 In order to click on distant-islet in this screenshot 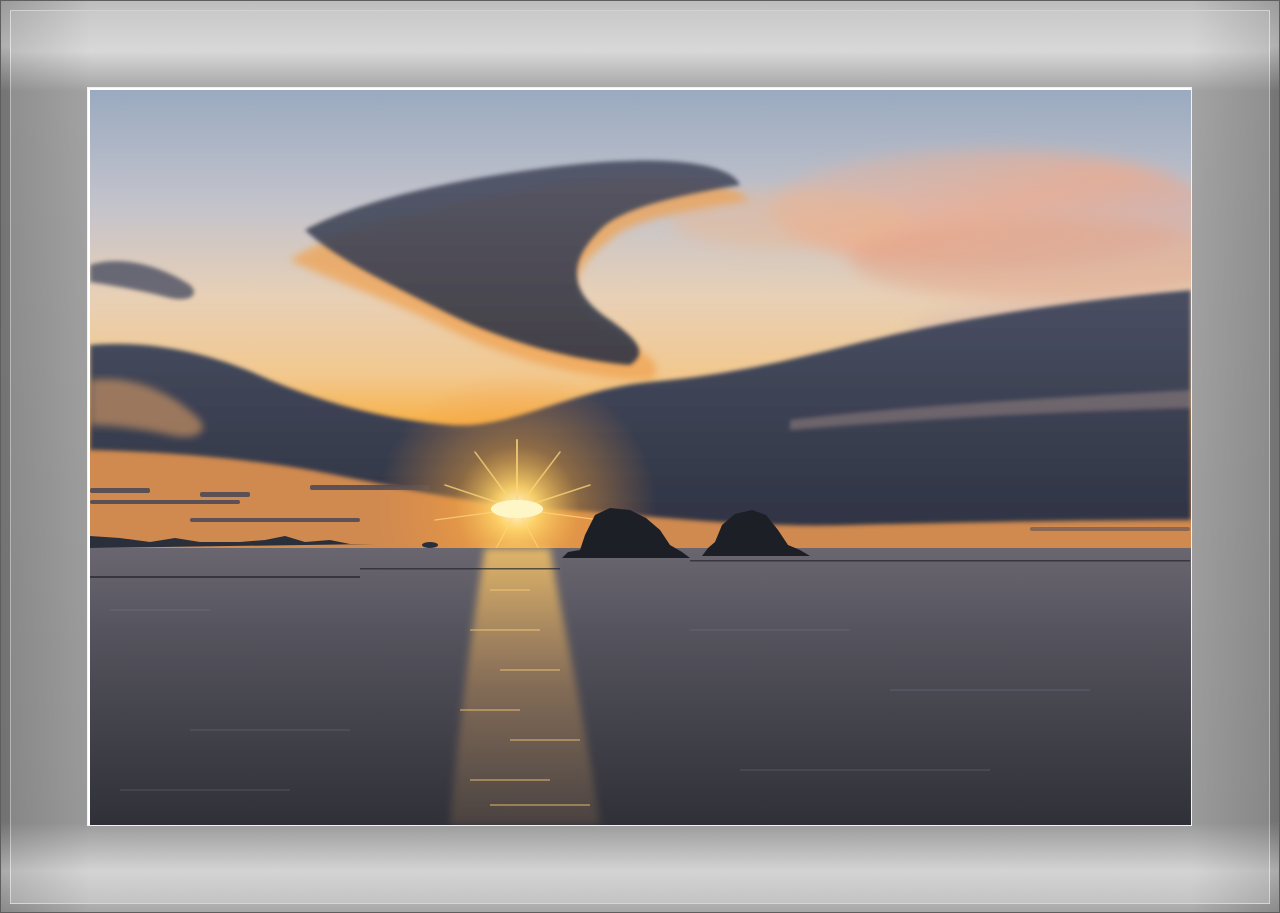, I will do `click(430, 545)`.